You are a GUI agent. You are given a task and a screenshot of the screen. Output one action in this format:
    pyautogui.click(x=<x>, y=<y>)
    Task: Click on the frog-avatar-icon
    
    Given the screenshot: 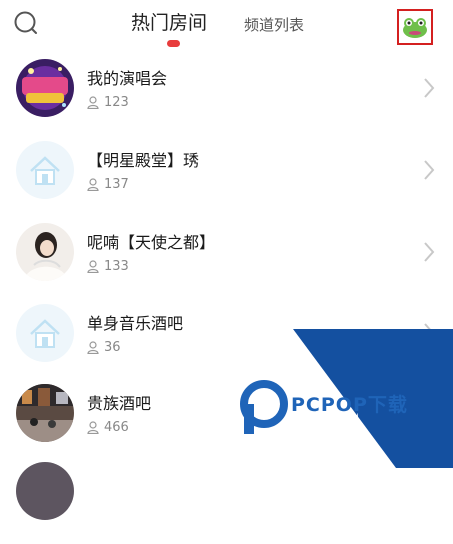 What is the action you would take?
    pyautogui.click(x=415, y=28)
    